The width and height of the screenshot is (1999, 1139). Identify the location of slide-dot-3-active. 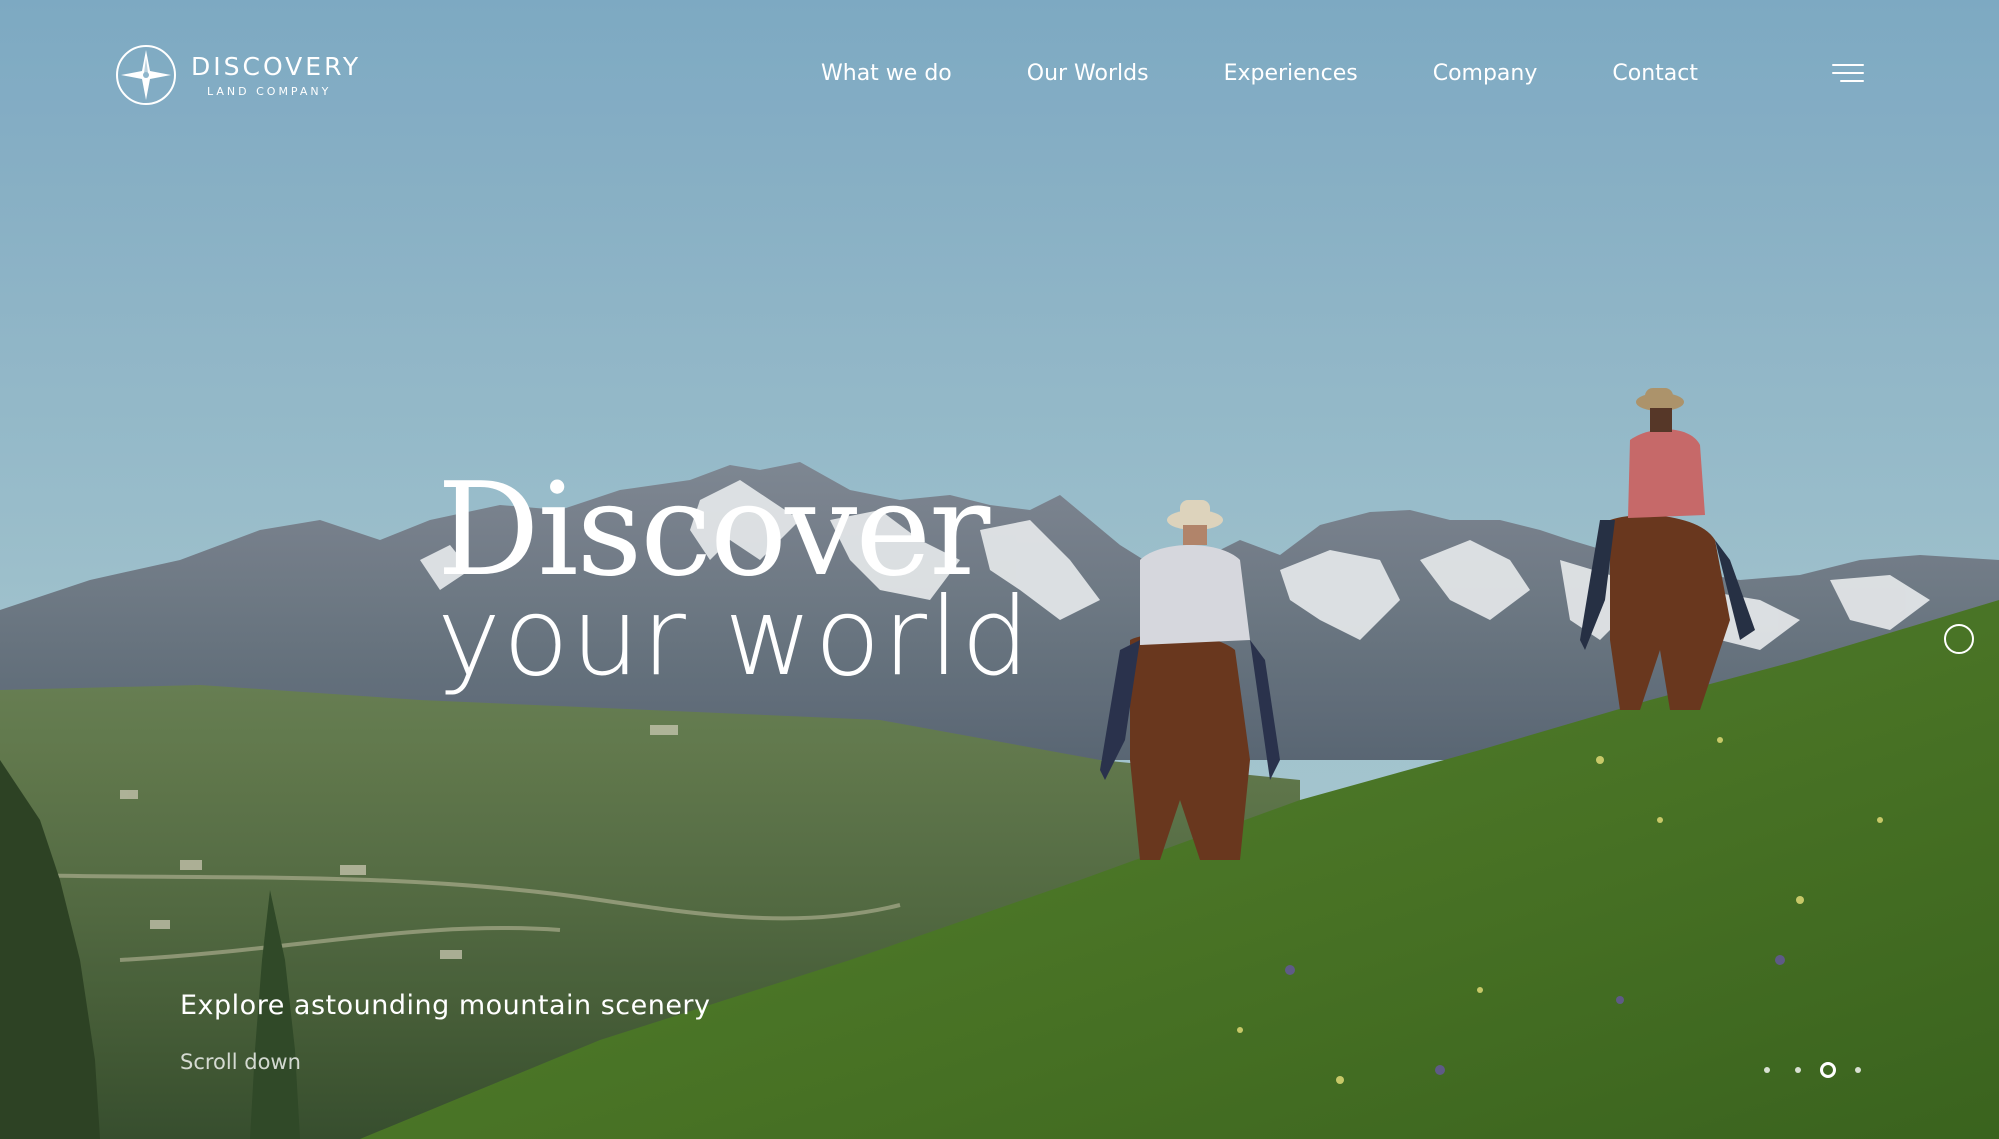
(1828, 1070).